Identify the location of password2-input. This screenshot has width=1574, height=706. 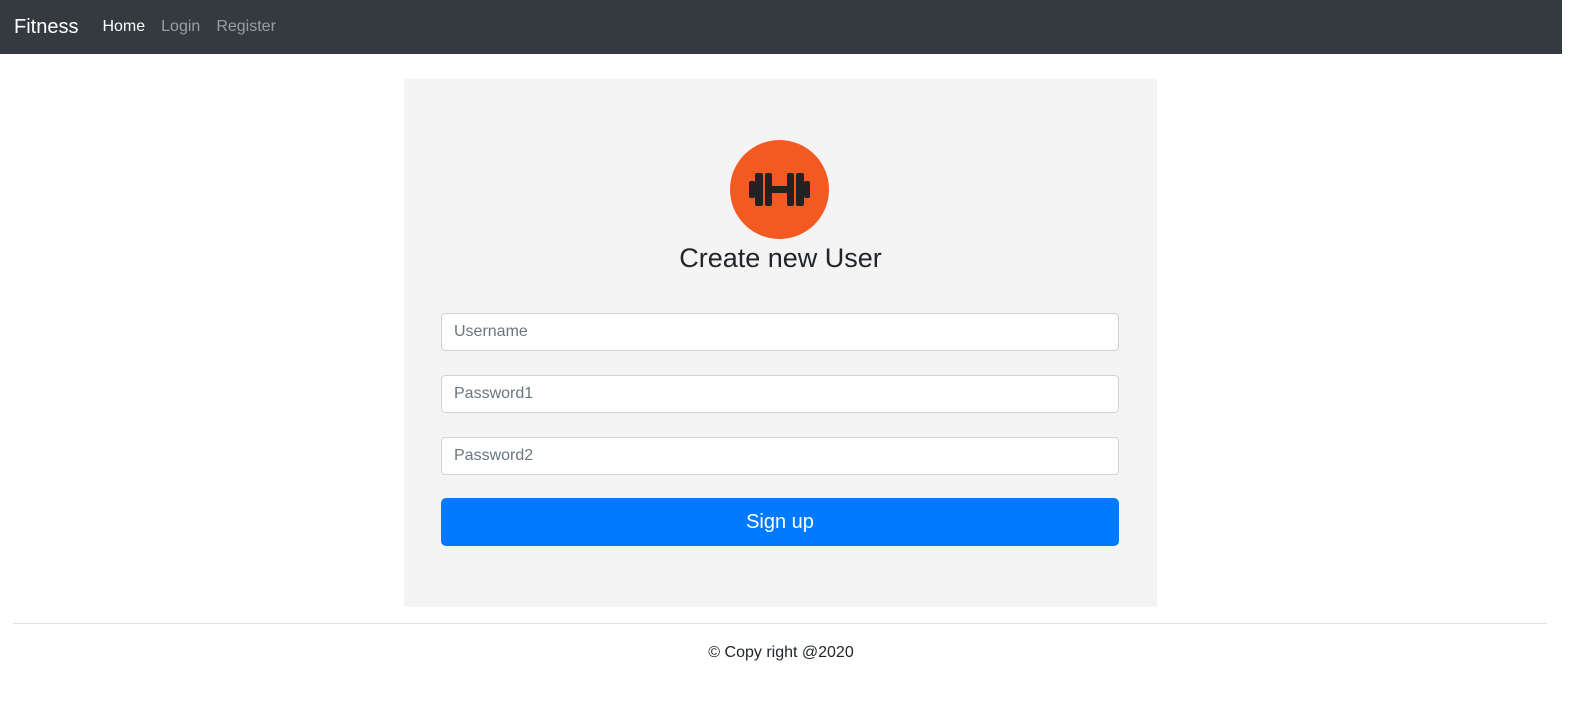
(780, 456).